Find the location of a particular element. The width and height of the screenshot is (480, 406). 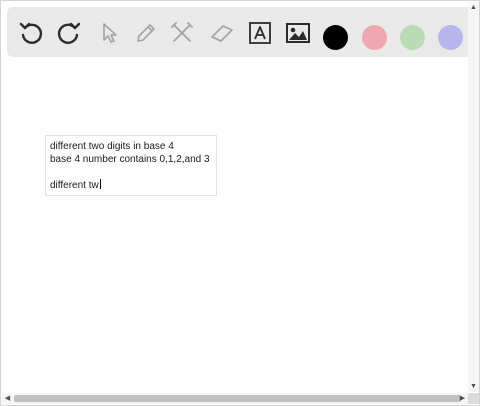

text-line is located at coordinates (133, 172).